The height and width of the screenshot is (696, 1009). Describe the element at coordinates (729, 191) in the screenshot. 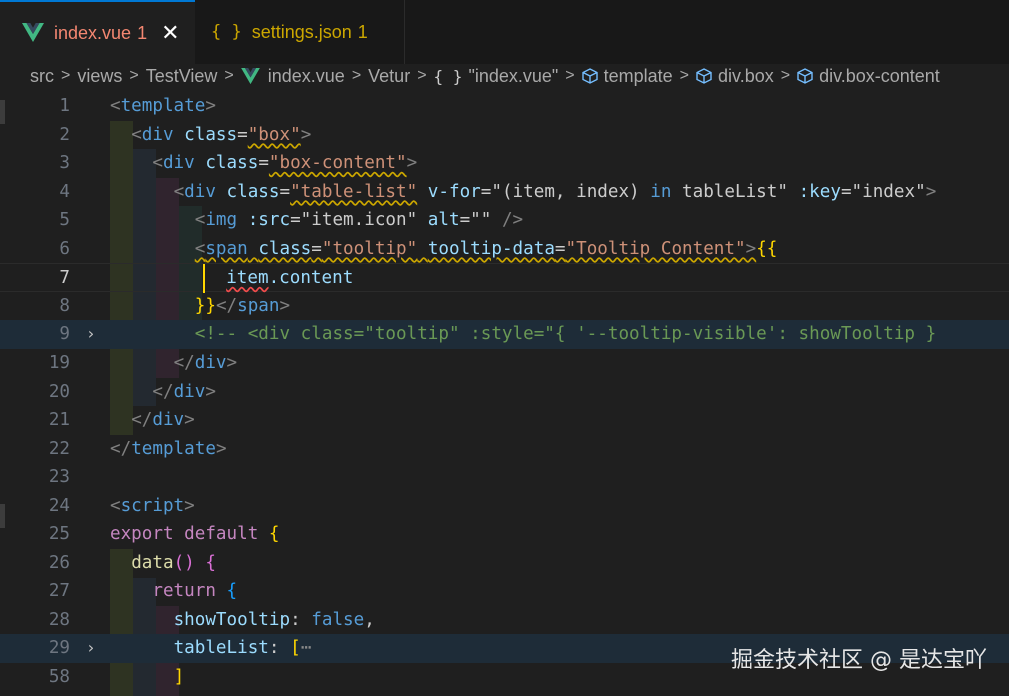

I see `code-token: tableList"` at that location.